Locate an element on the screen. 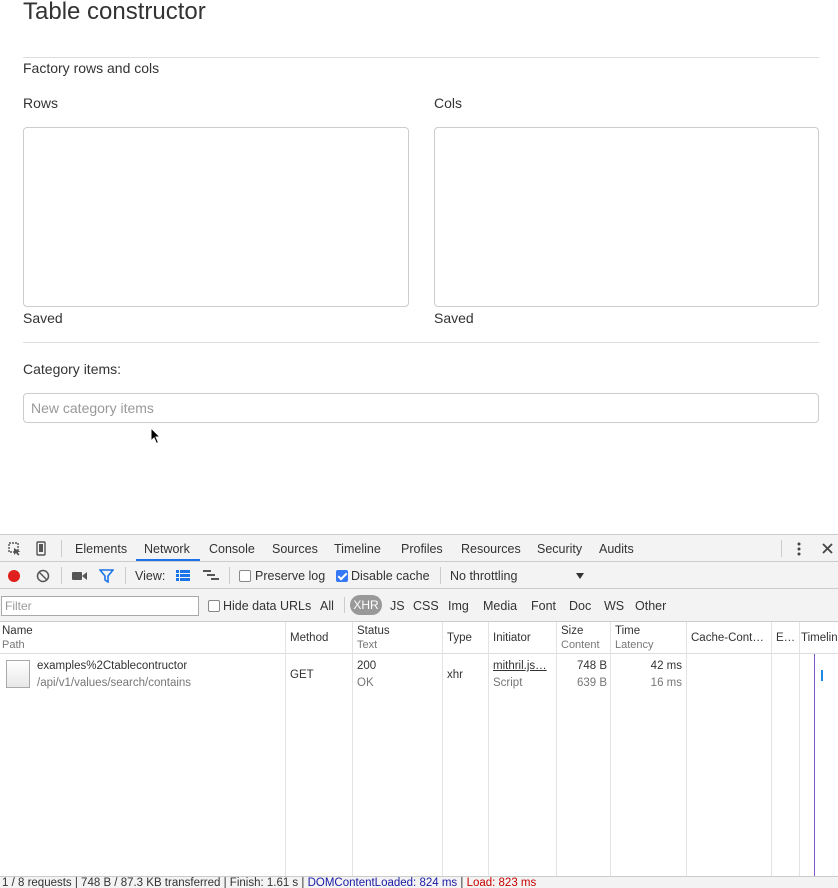 The width and height of the screenshot is (838, 888). preserve-log-label: Preserve log is located at coordinates (290, 576).